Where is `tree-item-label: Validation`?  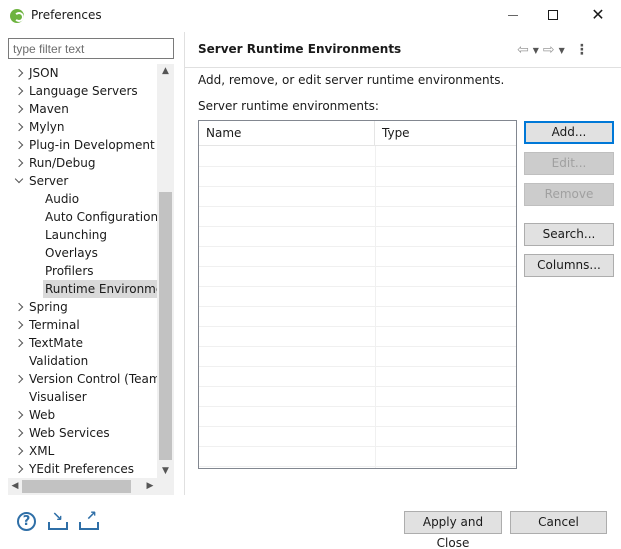 tree-item-label: Validation is located at coordinates (59, 361).